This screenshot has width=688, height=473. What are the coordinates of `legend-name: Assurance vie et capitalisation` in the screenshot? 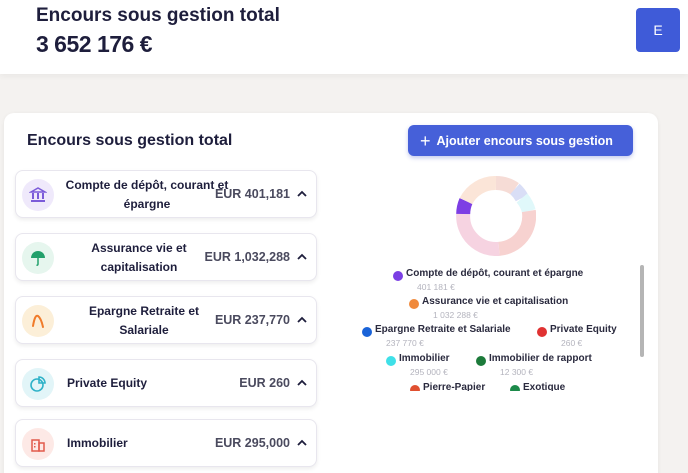 It's located at (495, 301).